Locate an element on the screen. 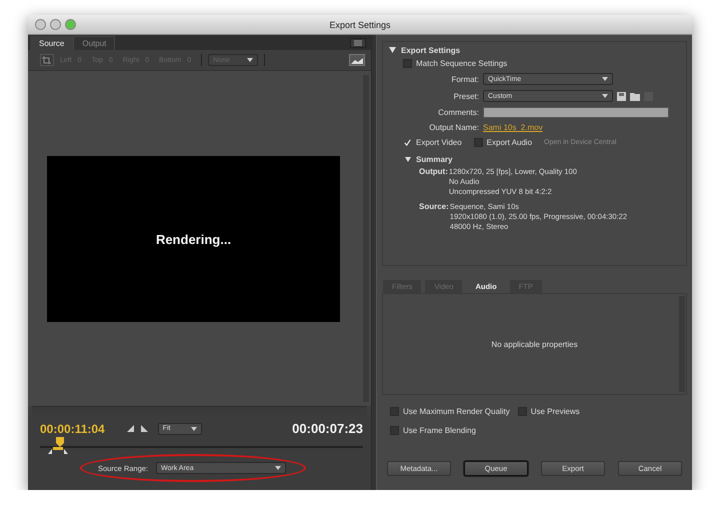 This screenshot has height=529, width=720. output-name-link: Sami 10s_2.mov is located at coordinates (513, 127).